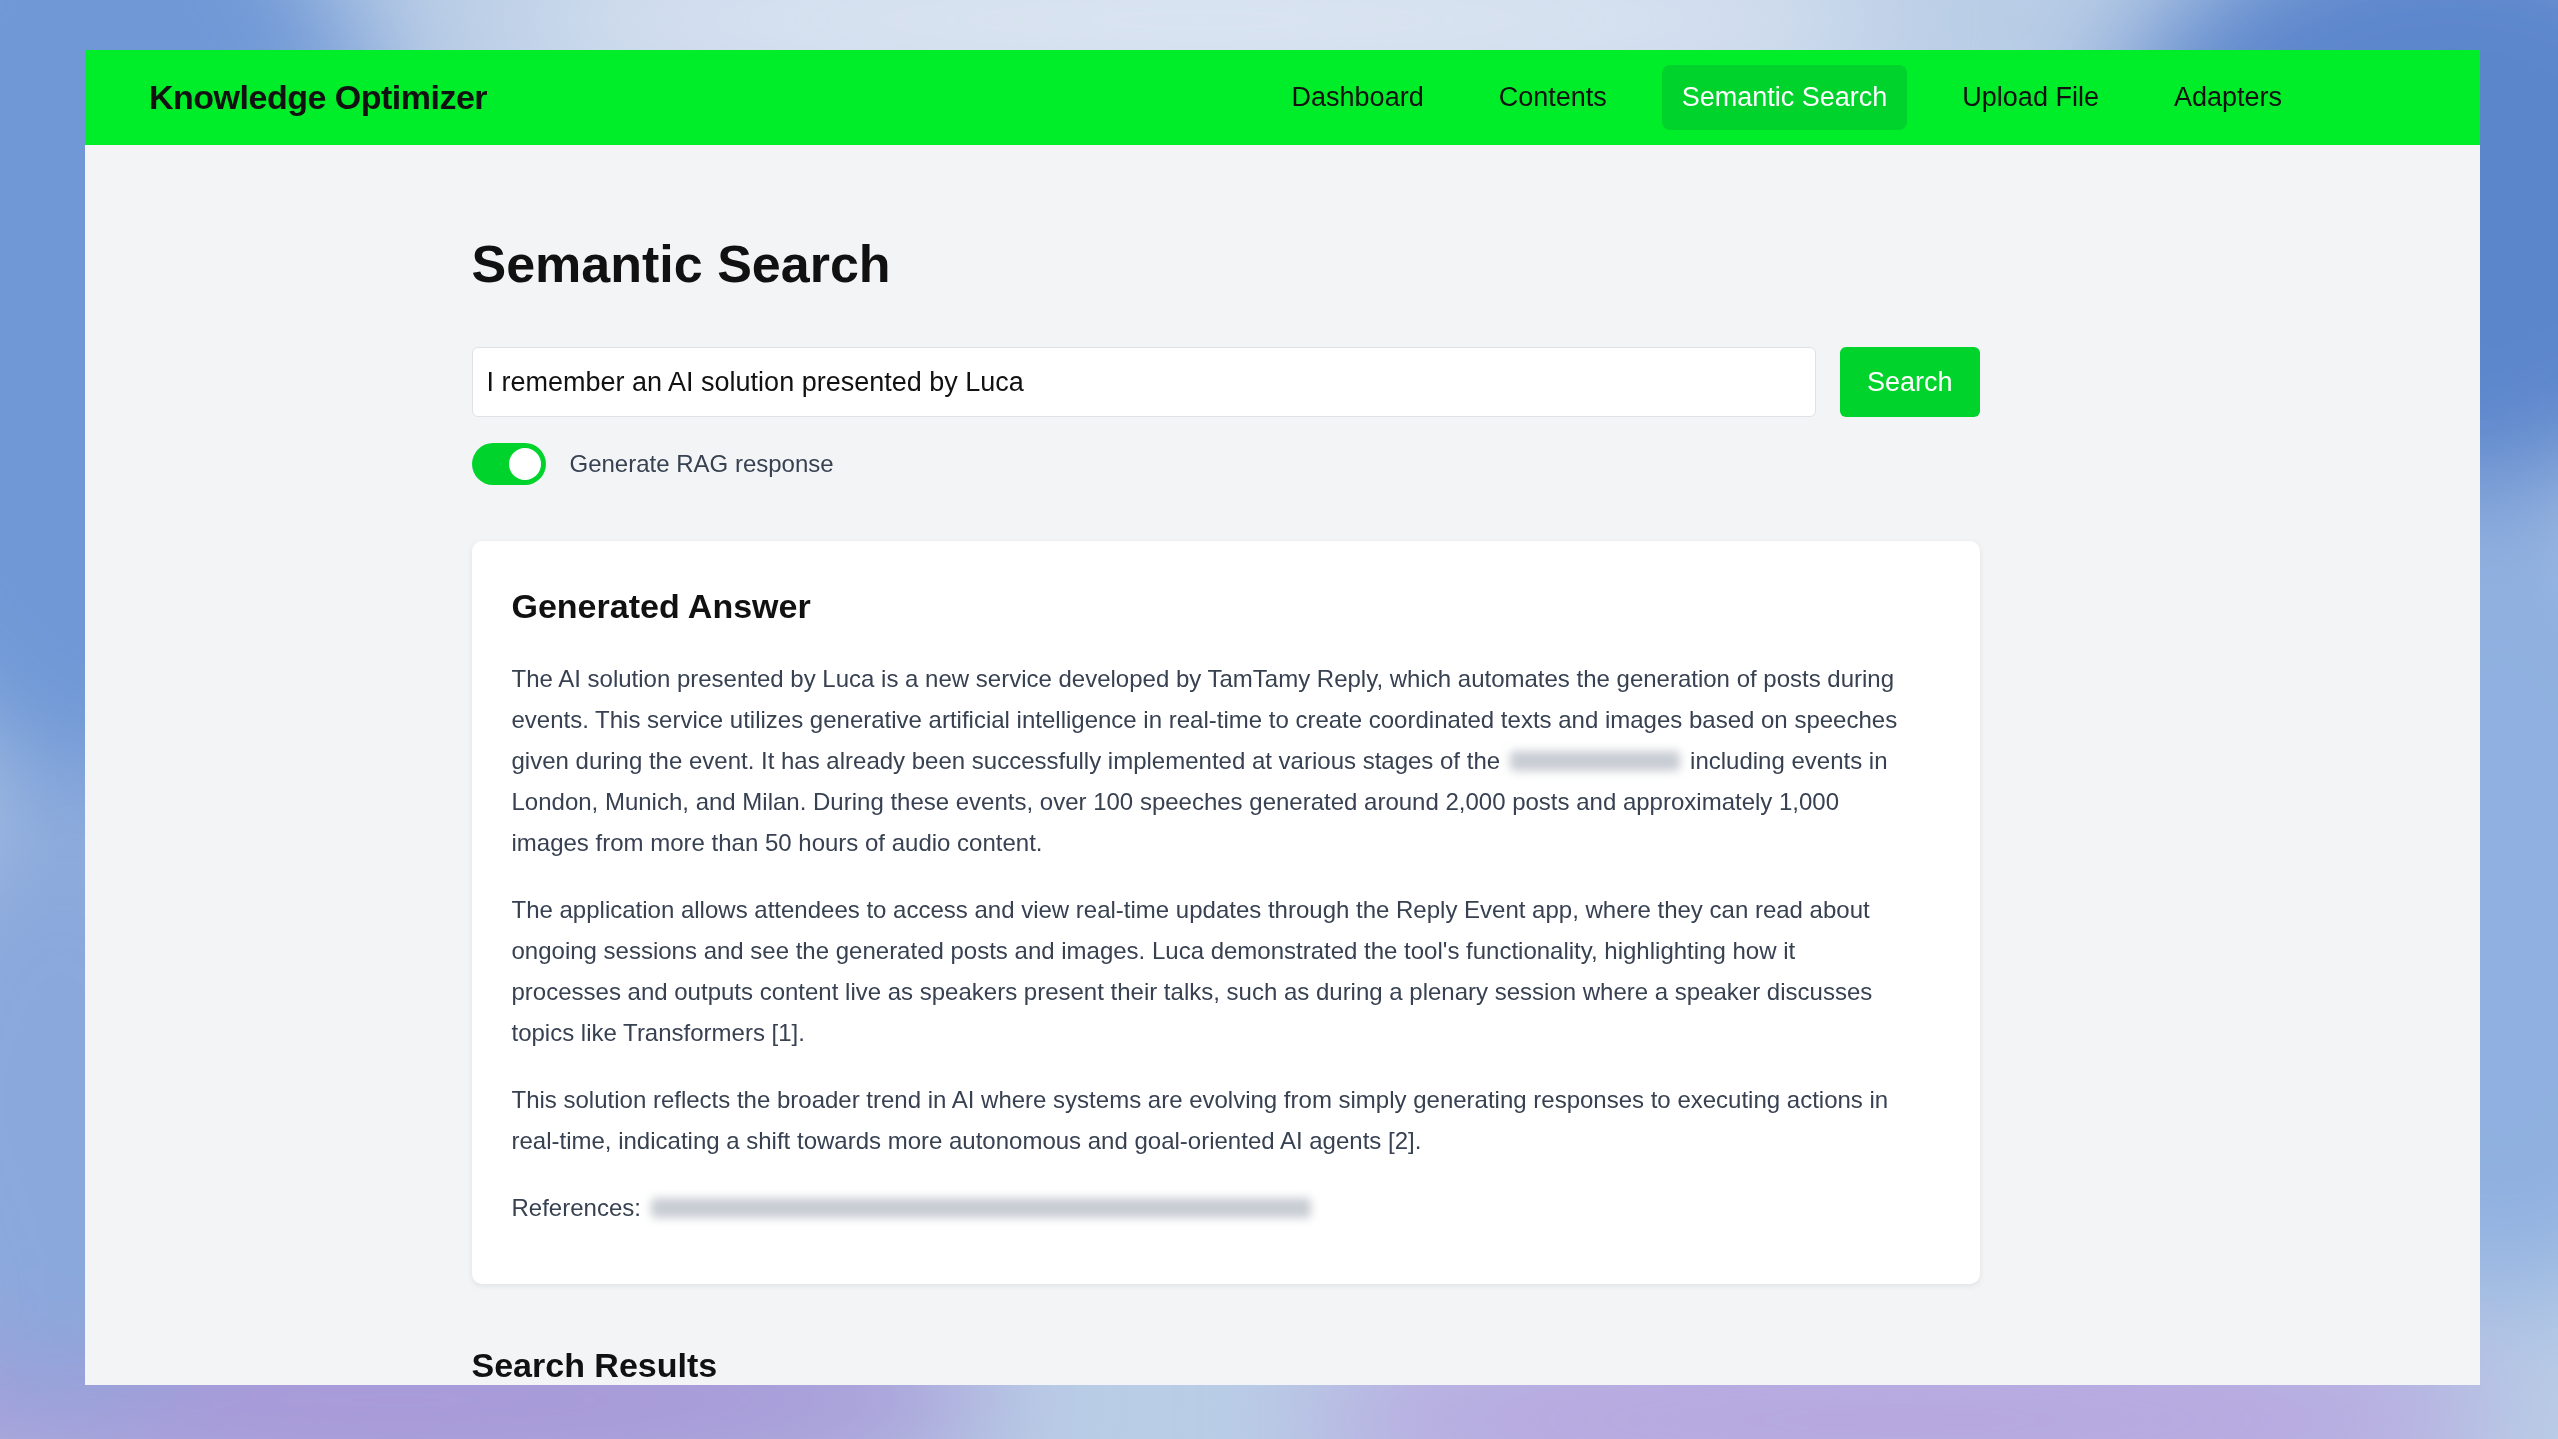 Image resolution: width=2558 pixels, height=1439 pixels. What do you see at coordinates (661, 607) in the screenshot?
I see `card-title: Generated Answer` at bounding box center [661, 607].